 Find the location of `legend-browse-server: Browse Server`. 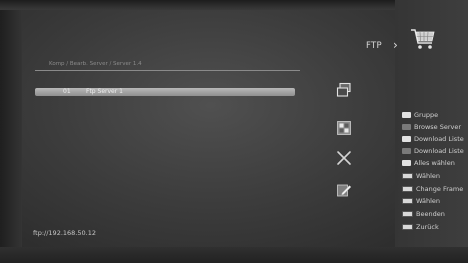

legend-browse-server: Browse Server is located at coordinates (431, 126).